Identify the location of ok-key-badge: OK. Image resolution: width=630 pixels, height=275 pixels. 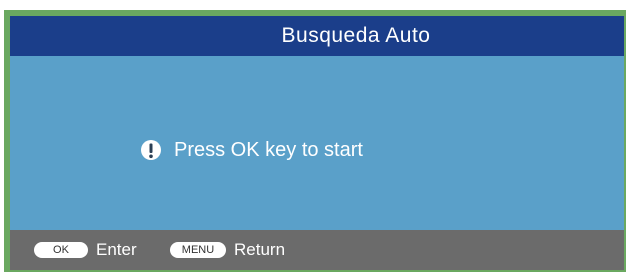
(61, 250).